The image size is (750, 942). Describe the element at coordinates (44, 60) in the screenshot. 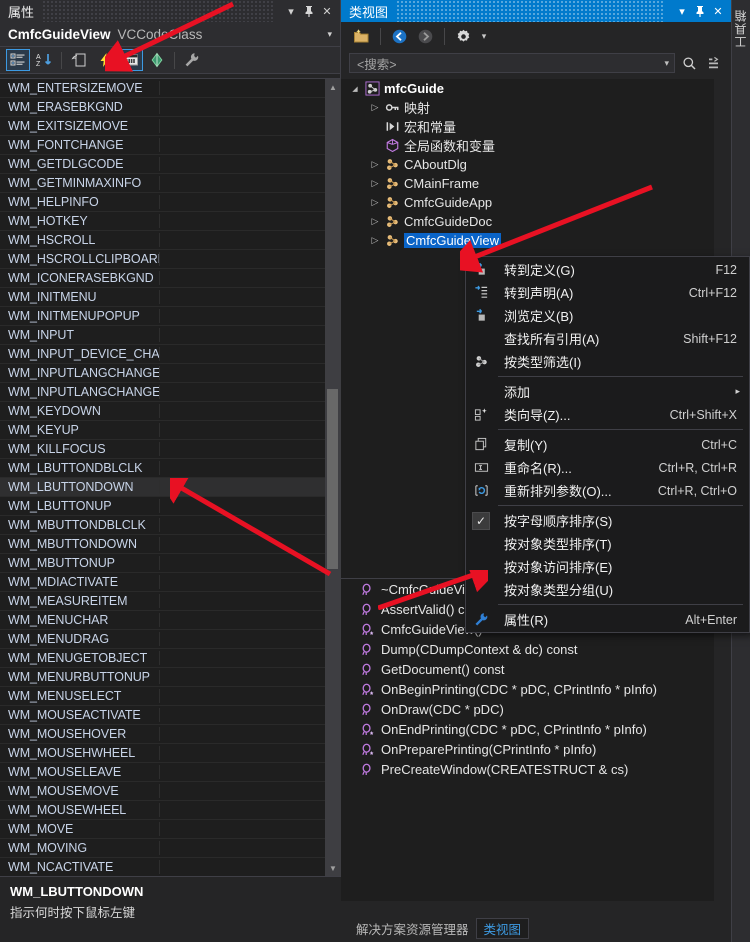

I see `alphabetical-sort-button: A Z` at that location.